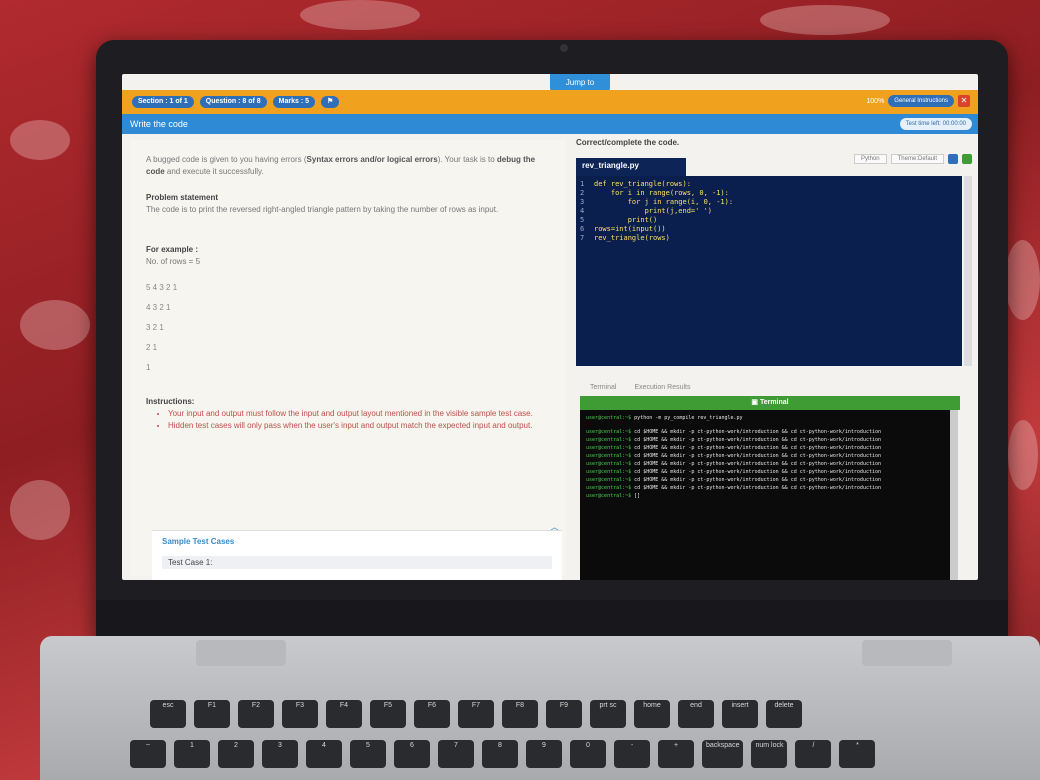 This screenshot has height=780, width=1040. What do you see at coordinates (280, 754) in the screenshot?
I see `key: 3` at bounding box center [280, 754].